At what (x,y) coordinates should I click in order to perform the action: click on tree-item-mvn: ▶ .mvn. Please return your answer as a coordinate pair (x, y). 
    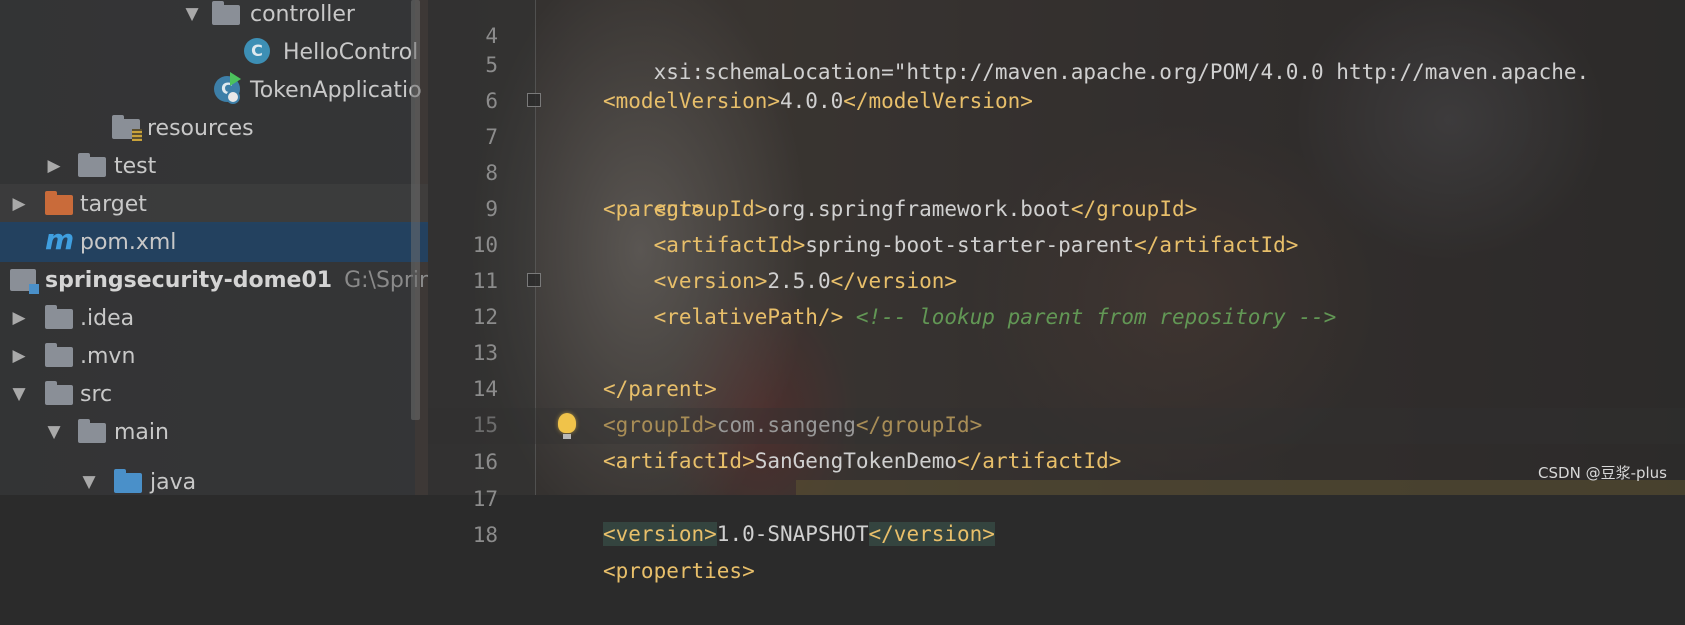
    Looking at the image, I should click on (214, 356).